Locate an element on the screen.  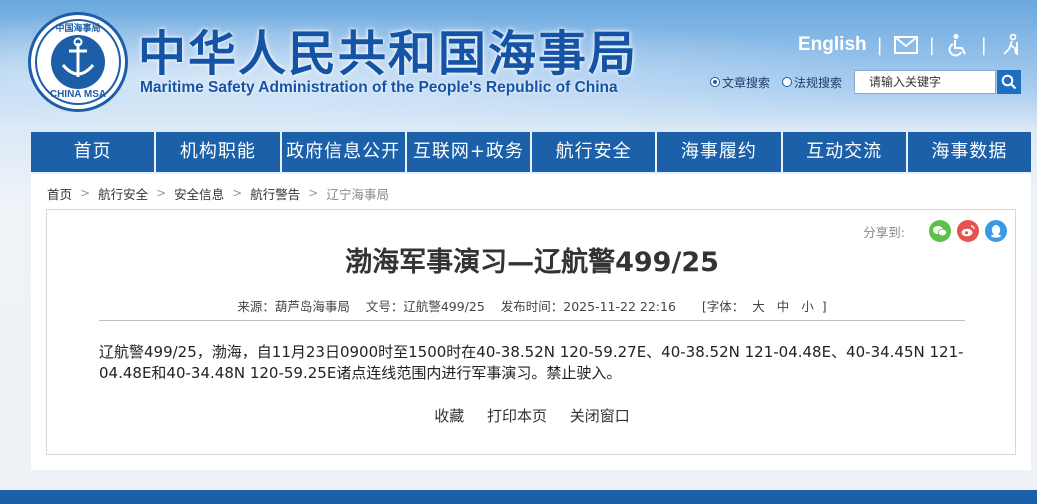
title-divider is located at coordinates (532, 320).